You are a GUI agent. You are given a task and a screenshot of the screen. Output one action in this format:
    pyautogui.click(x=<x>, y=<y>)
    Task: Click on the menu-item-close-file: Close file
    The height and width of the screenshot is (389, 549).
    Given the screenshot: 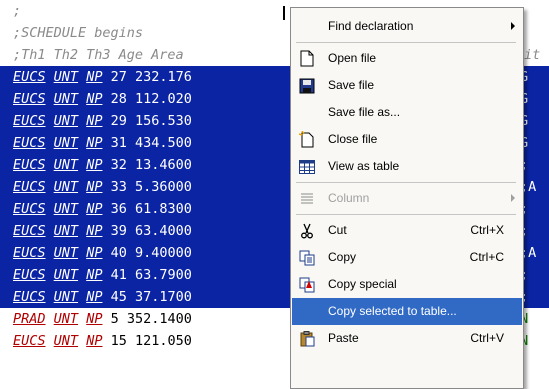 What is the action you would take?
    pyautogui.click(x=407, y=139)
    